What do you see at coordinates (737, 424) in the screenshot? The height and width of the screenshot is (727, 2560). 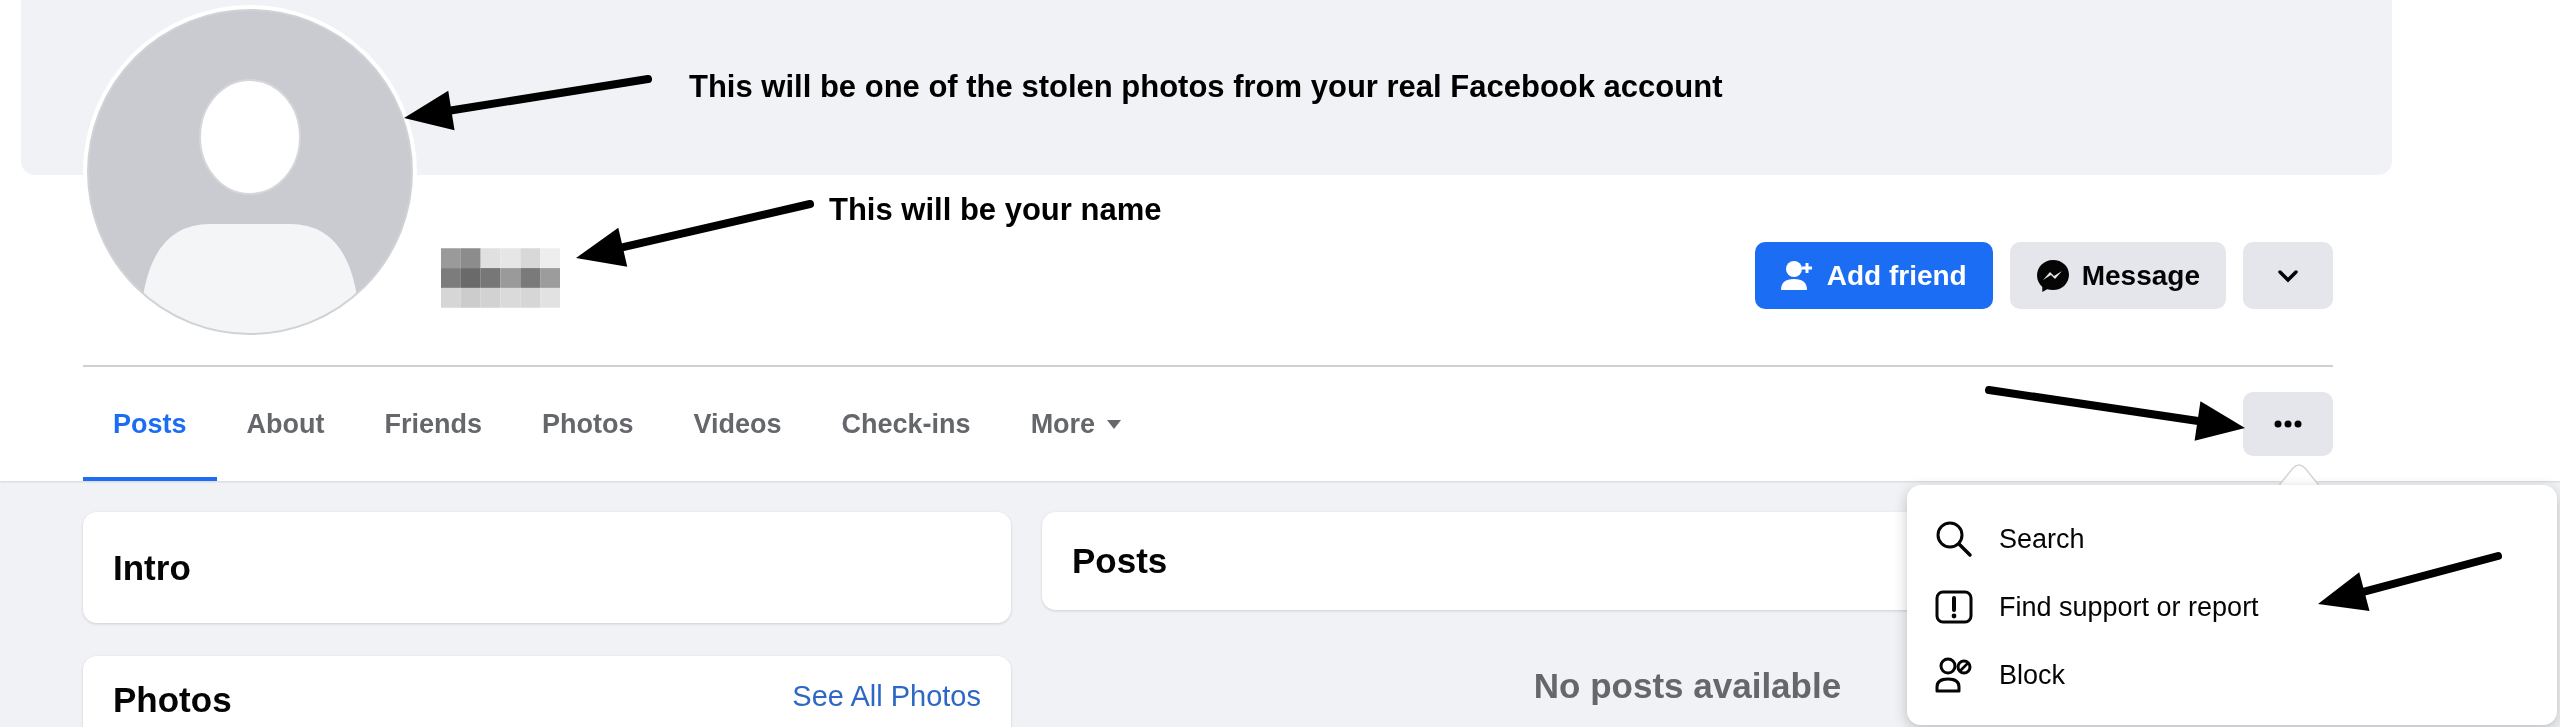 I see `profile-tab: Videos` at bounding box center [737, 424].